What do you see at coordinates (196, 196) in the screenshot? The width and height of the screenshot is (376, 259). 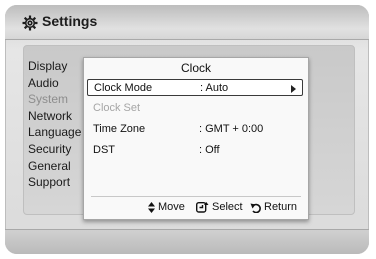 I see `divider` at bounding box center [196, 196].